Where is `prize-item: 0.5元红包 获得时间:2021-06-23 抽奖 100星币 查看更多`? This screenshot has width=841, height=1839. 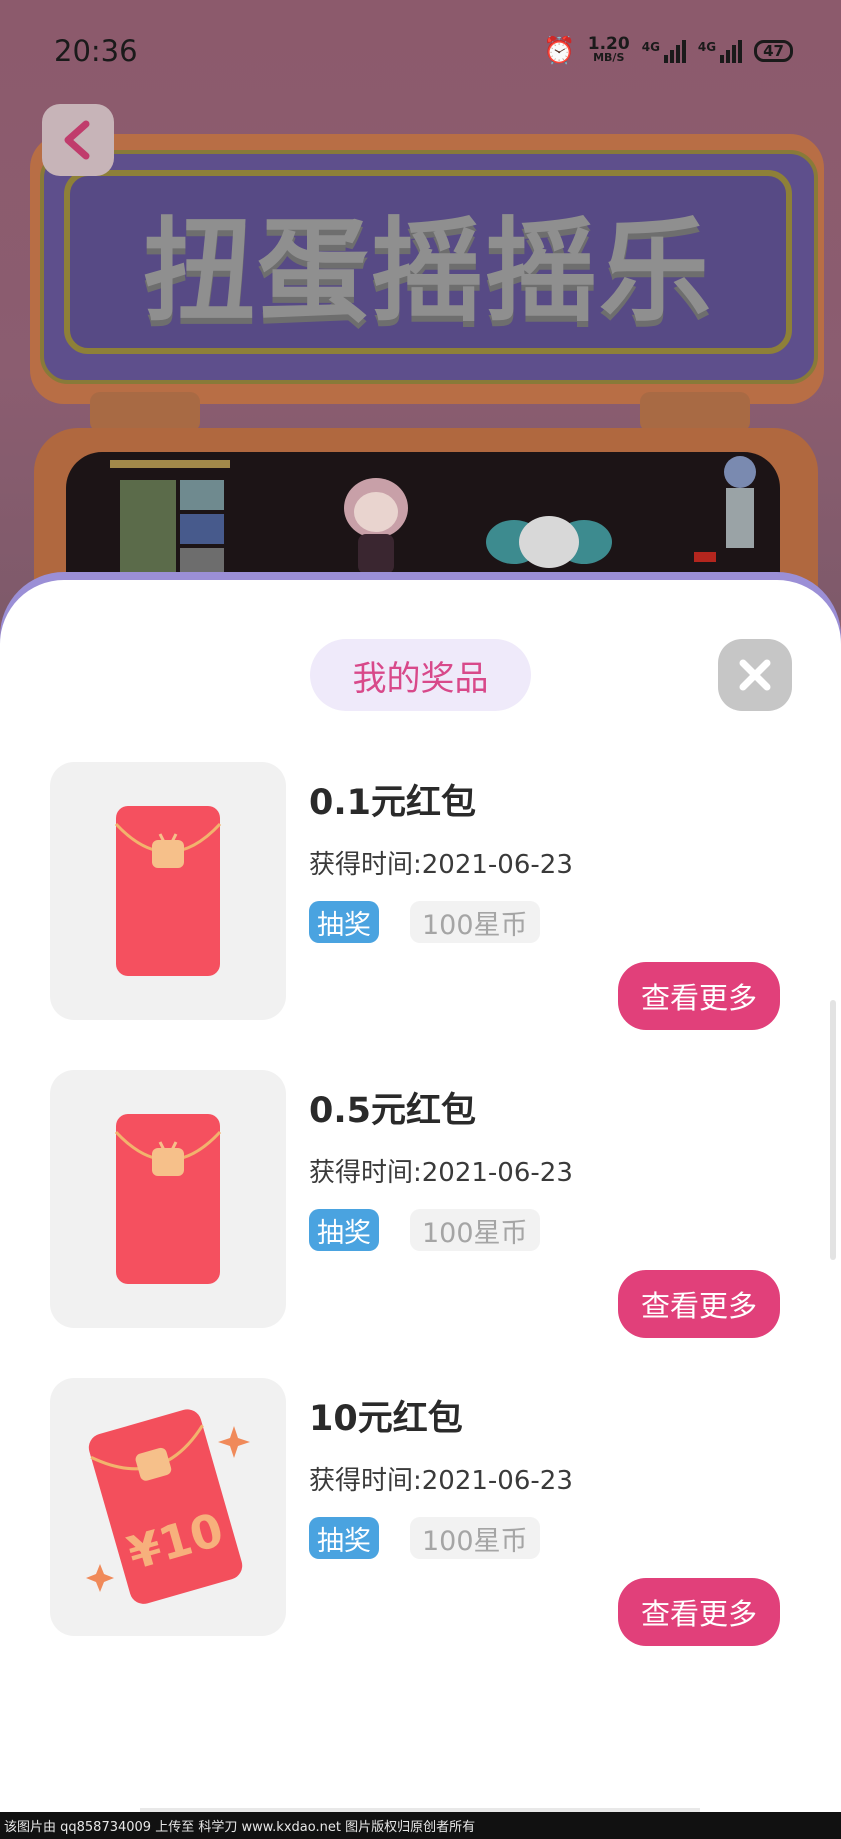
prize-item: 0.5元红包 获得时间:2021-06-23 抽奖 100星币 查看更多 is located at coordinates (420, 1204).